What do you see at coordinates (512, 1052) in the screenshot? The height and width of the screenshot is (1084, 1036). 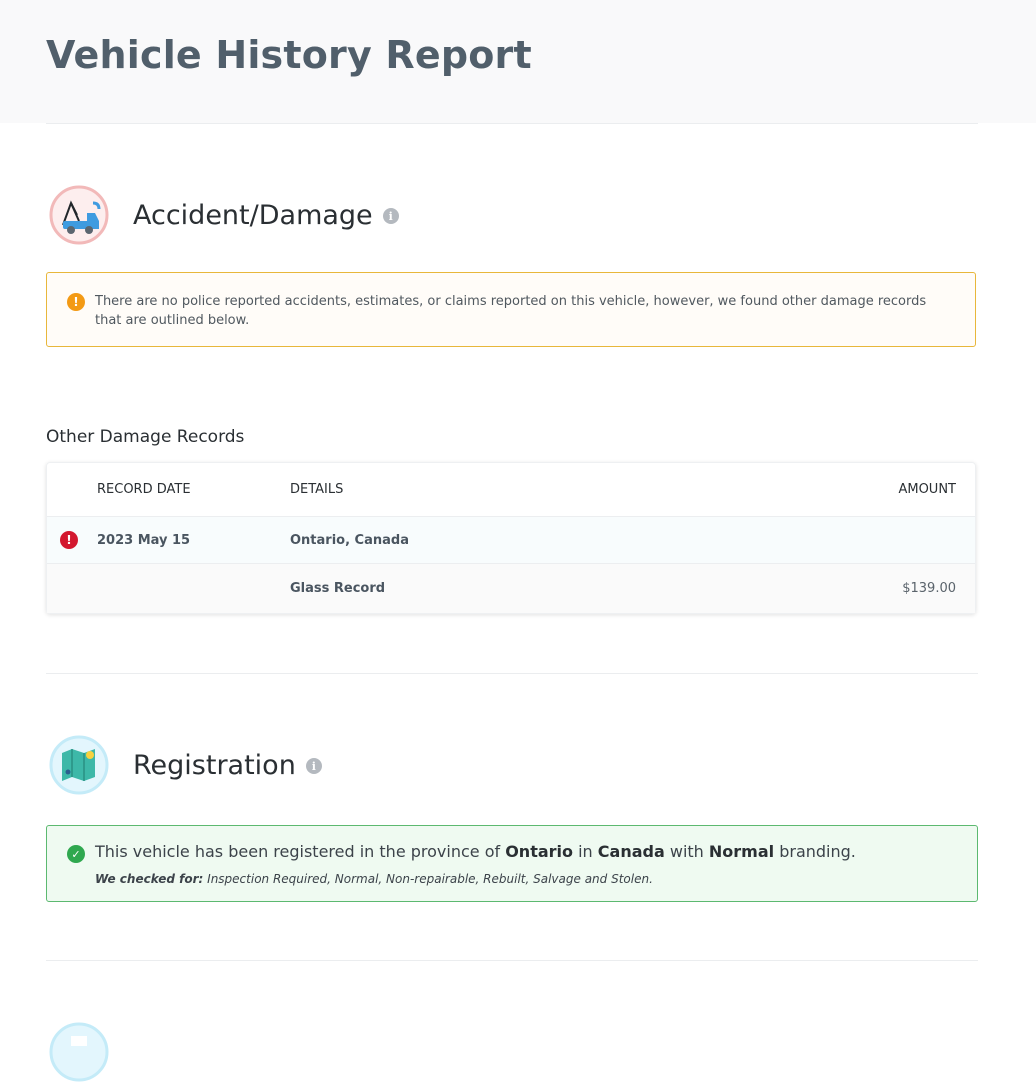 I see `next-section-header` at bounding box center [512, 1052].